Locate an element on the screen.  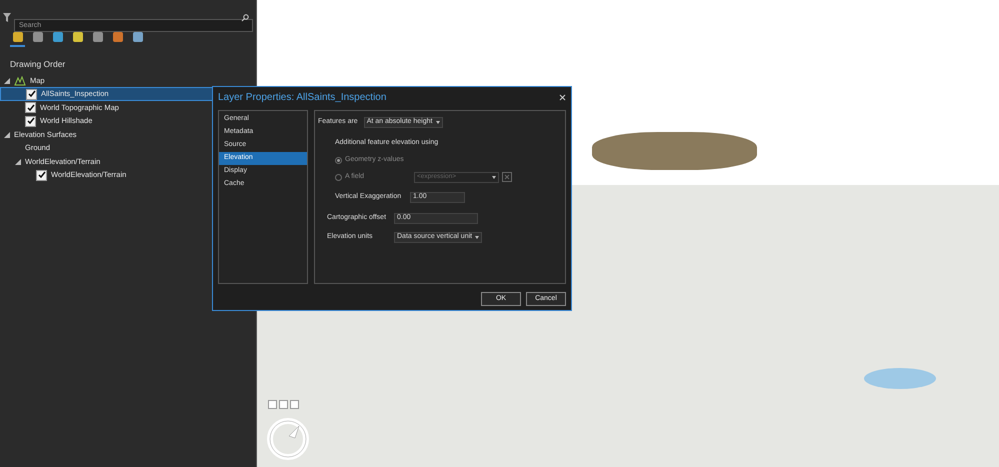
section-heading: Drawing Order is located at coordinates (38, 64).